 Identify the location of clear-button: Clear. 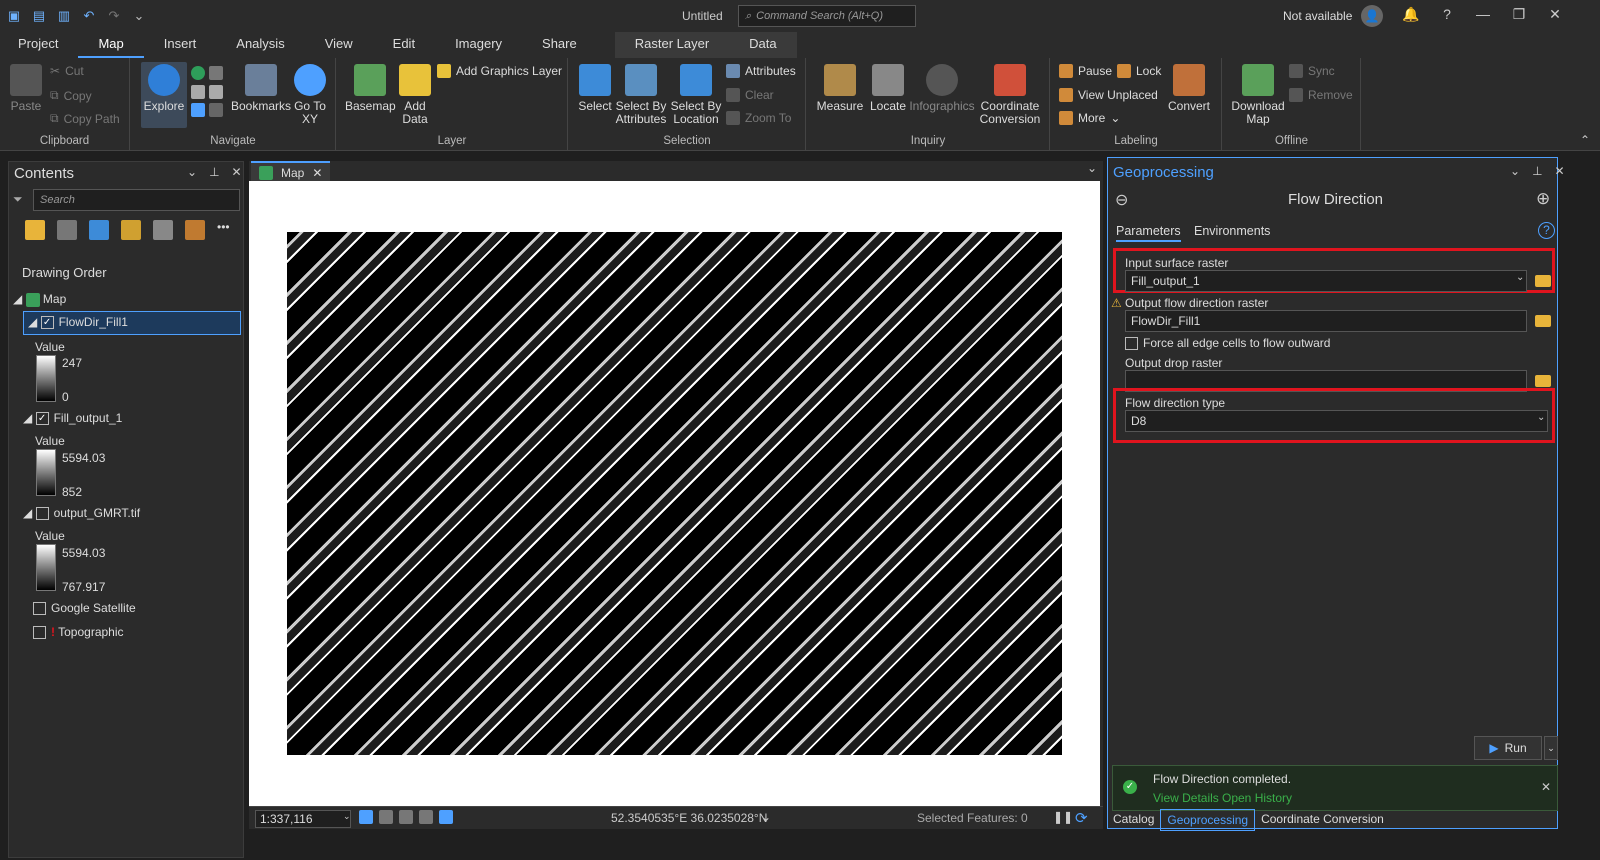
(750, 95).